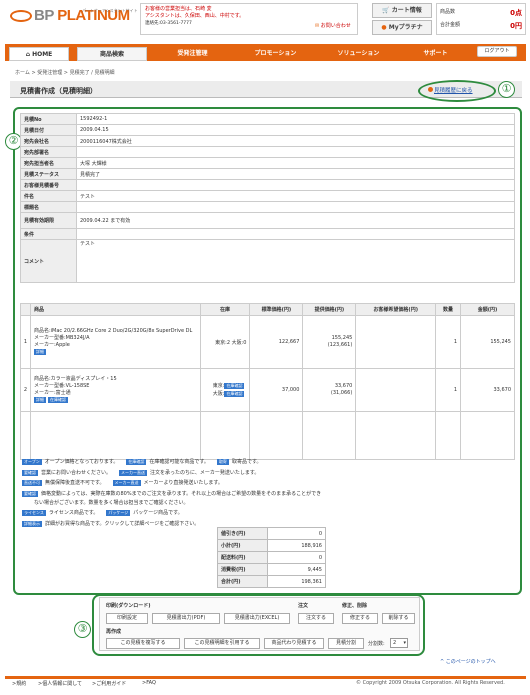 Image resolution: width=530 pixels, height=695 pixels. Describe the element at coordinates (110, 10) in the screenshot. I see `logo-subtitle: パートナーアシスタントサイト` at that location.